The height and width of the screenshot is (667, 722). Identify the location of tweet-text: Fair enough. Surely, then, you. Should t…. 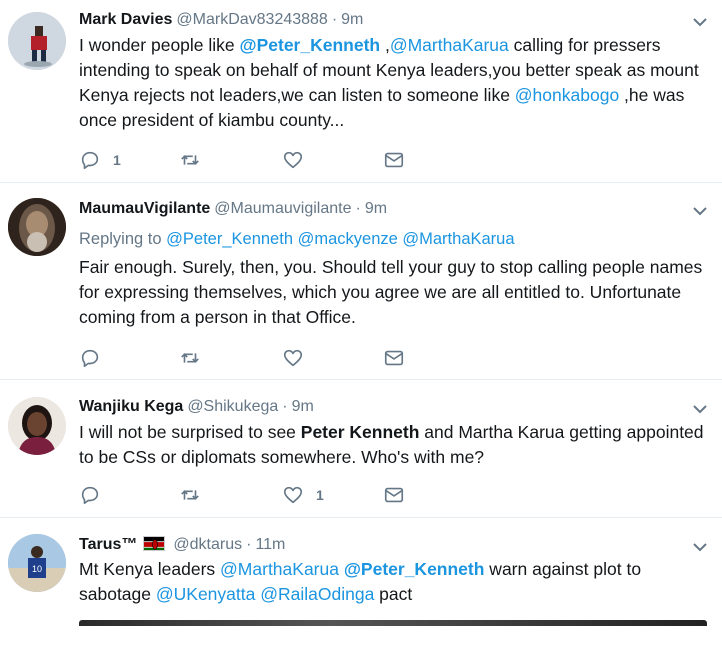
(391, 292).